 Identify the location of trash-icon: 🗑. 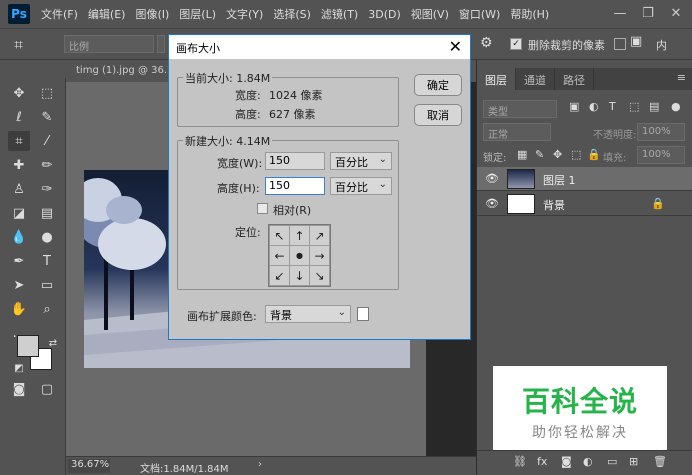
(660, 461).